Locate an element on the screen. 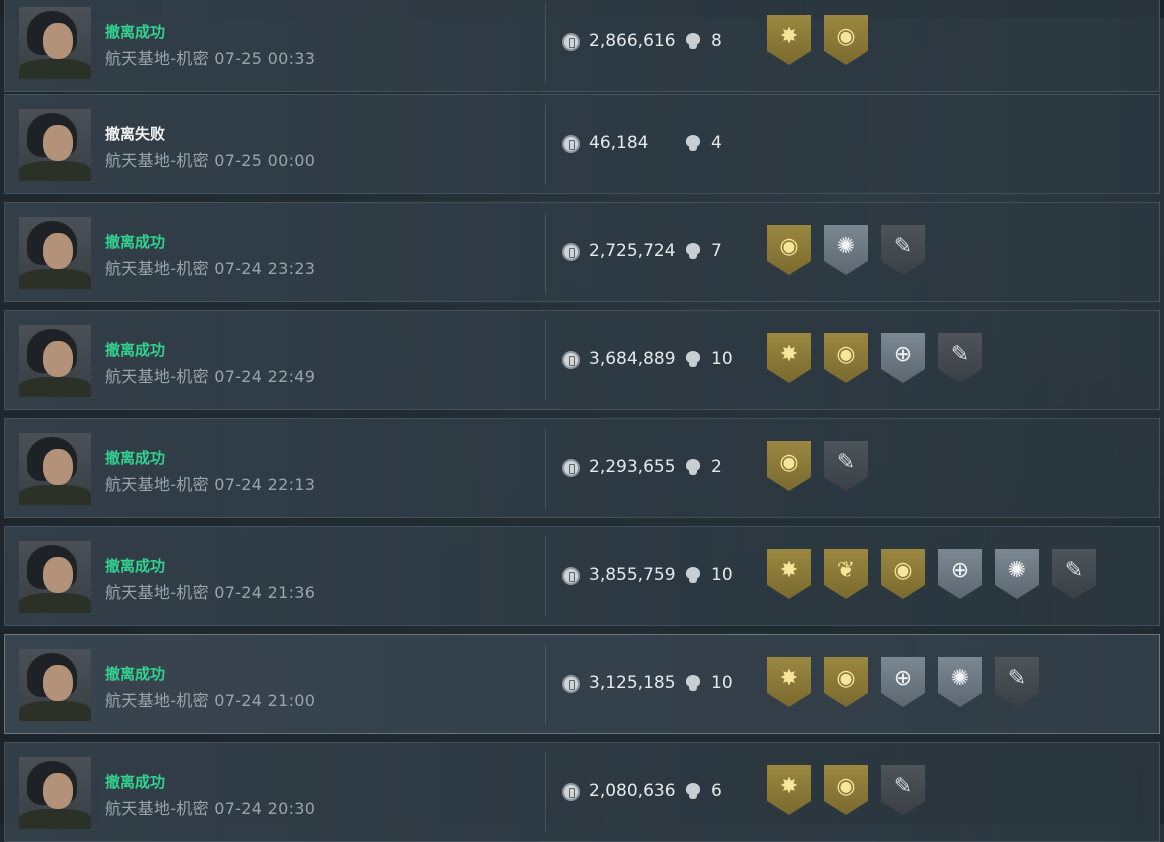 This screenshot has height=842, width=1164. loot-value: 3,684,889 is located at coordinates (632, 359).